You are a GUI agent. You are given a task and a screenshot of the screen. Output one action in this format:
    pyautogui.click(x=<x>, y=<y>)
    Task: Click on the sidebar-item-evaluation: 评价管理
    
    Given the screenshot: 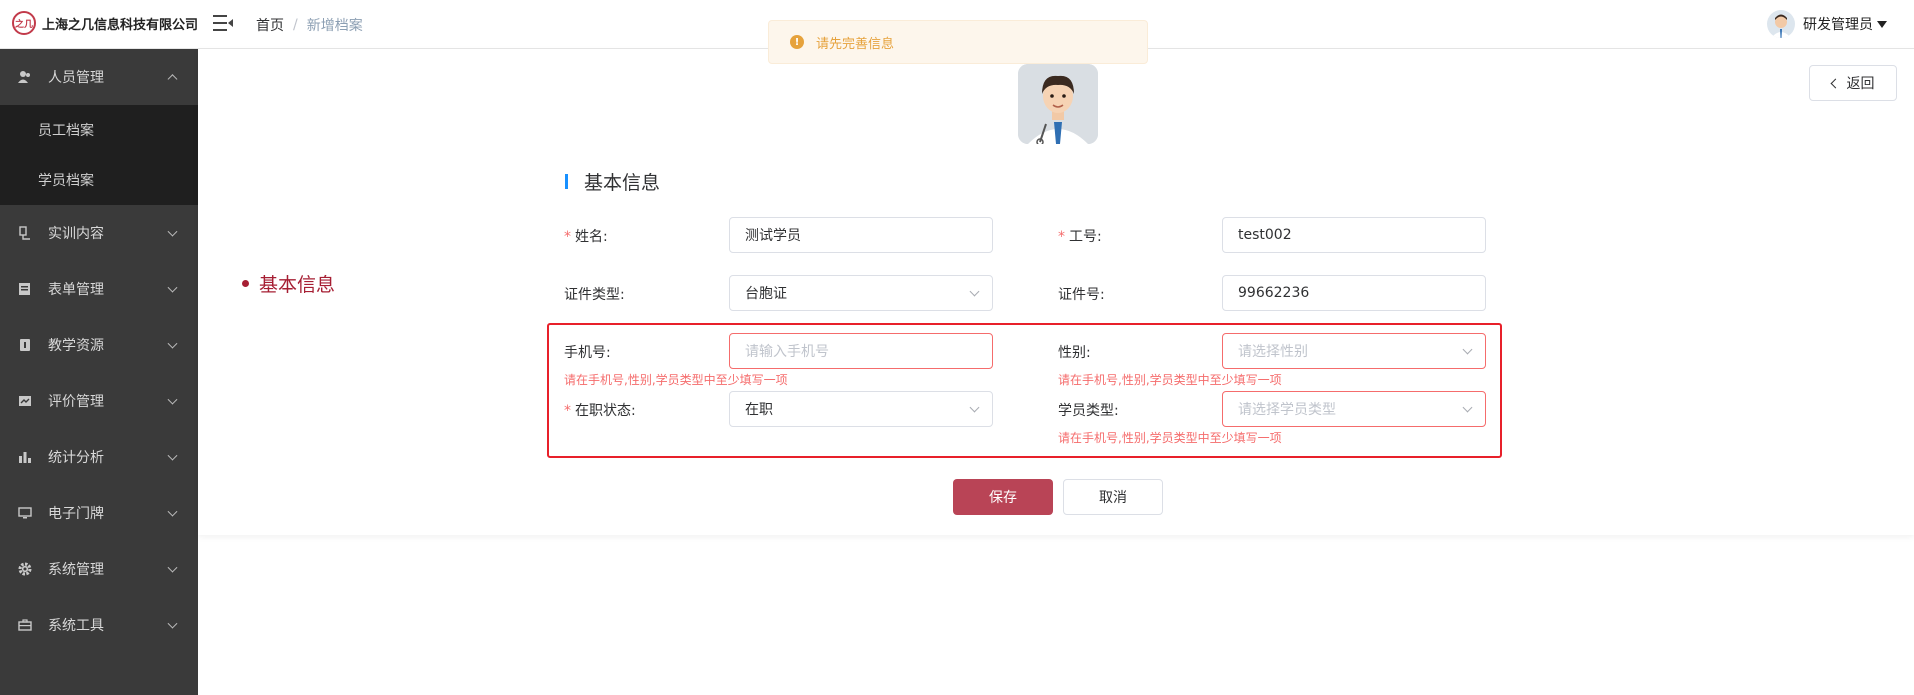 What is the action you would take?
    pyautogui.click(x=99, y=401)
    